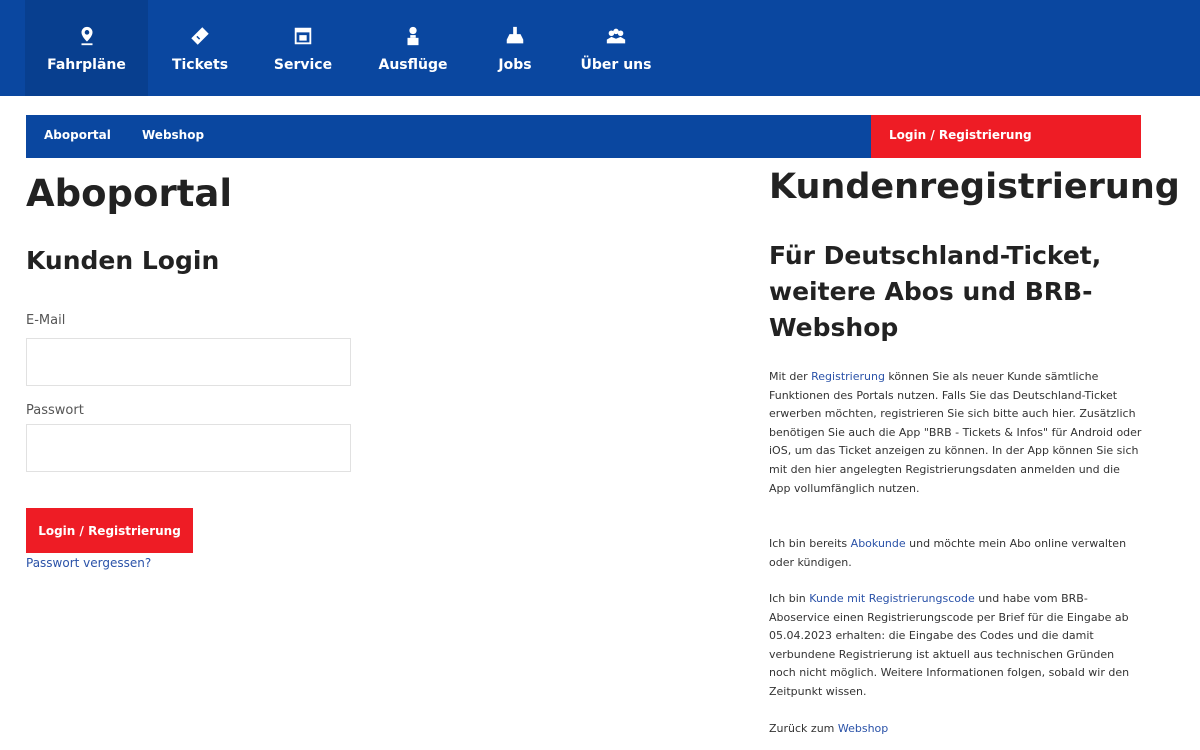  I want to click on password-field-wrapper, so click(188, 448).